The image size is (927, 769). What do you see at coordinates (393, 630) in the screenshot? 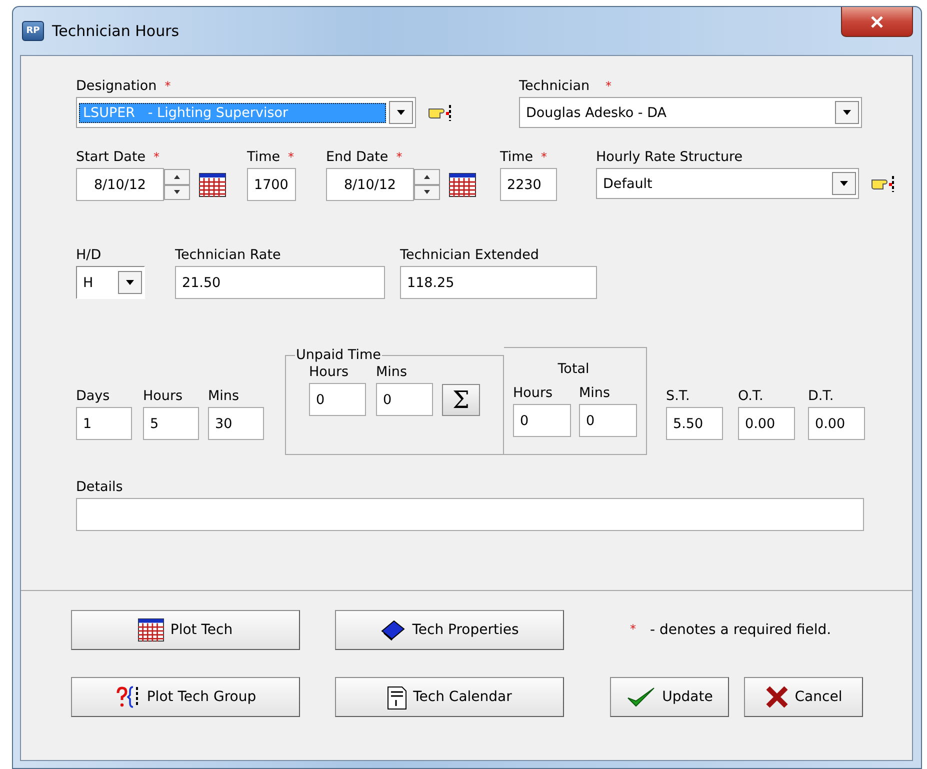
I see `book-icon` at bounding box center [393, 630].